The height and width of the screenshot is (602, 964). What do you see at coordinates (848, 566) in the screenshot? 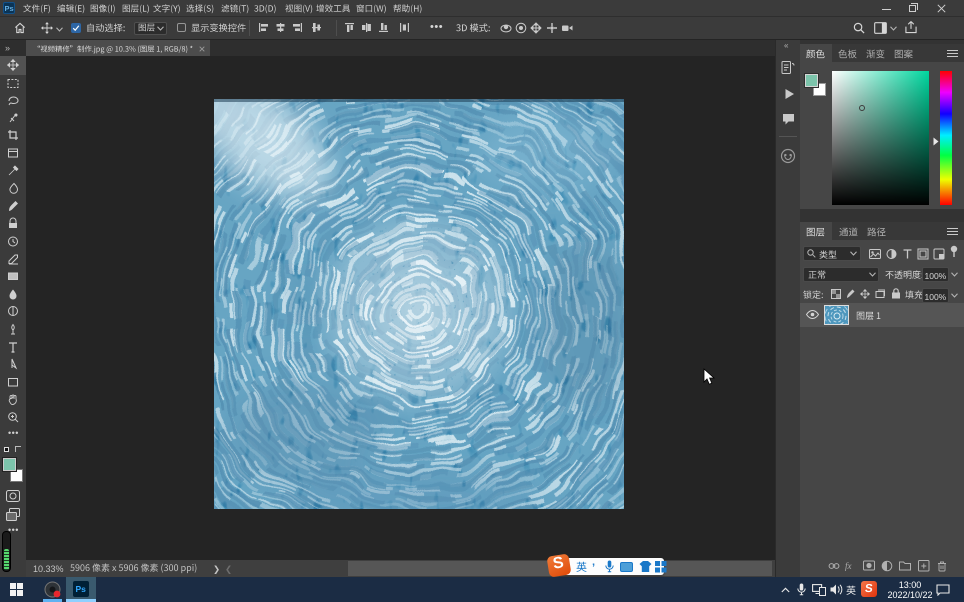
I see `svg-text: fx` at bounding box center [848, 566].